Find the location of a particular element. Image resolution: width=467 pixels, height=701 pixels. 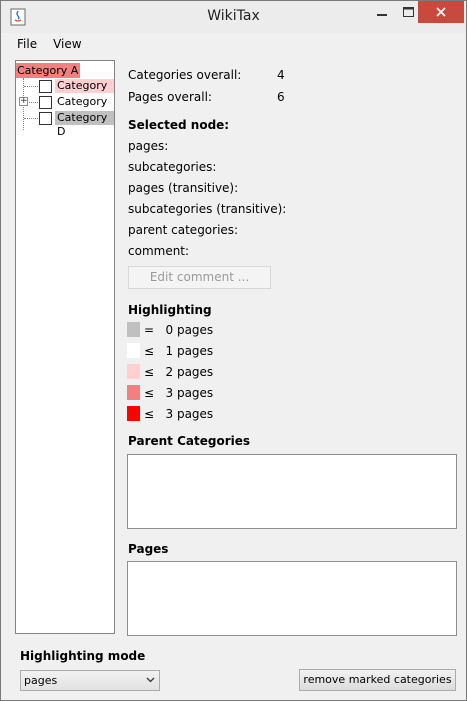

checkbox-category-c is located at coordinates (45, 102).